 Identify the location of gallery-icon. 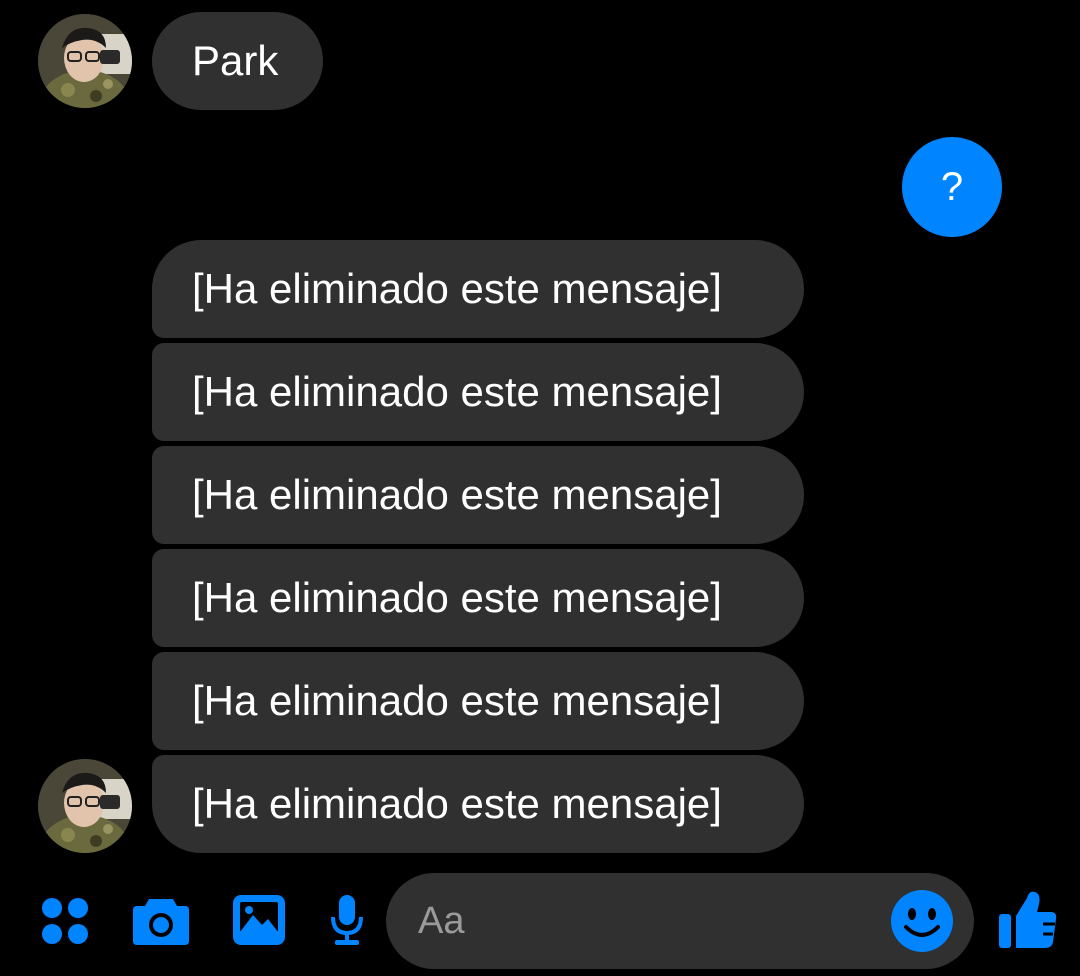
(259, 920).